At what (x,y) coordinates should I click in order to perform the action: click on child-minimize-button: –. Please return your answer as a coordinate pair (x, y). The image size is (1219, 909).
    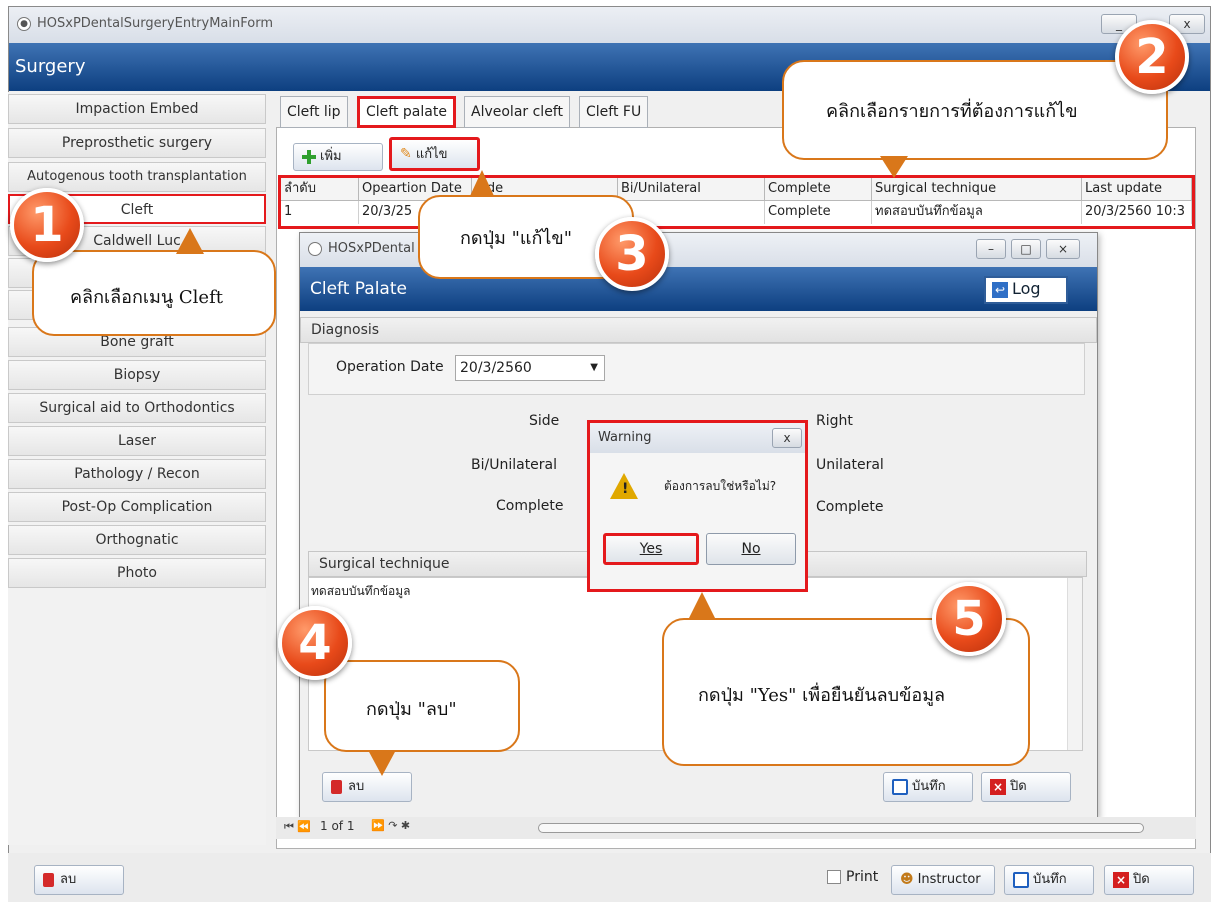
    Looking at the image, I should click on (991, 249).